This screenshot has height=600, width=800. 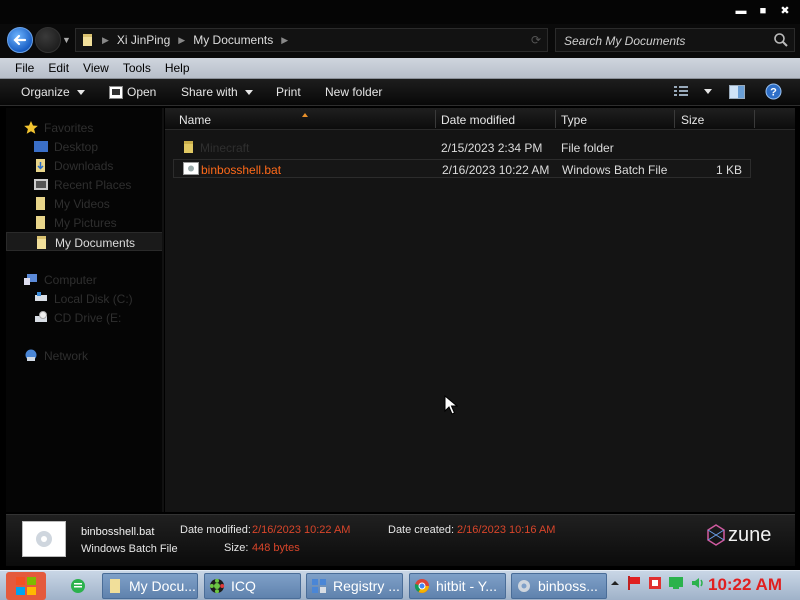 I want to click on title-bar: ▬ ■ ✖, so click(x=400, y=12).